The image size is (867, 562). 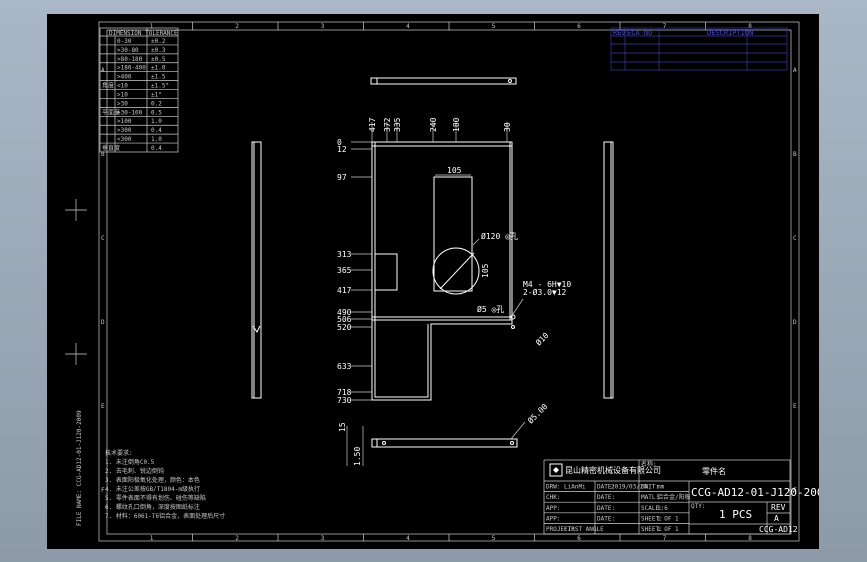 I want to click on grid-number-top: 2, so click(x=237, y=26).